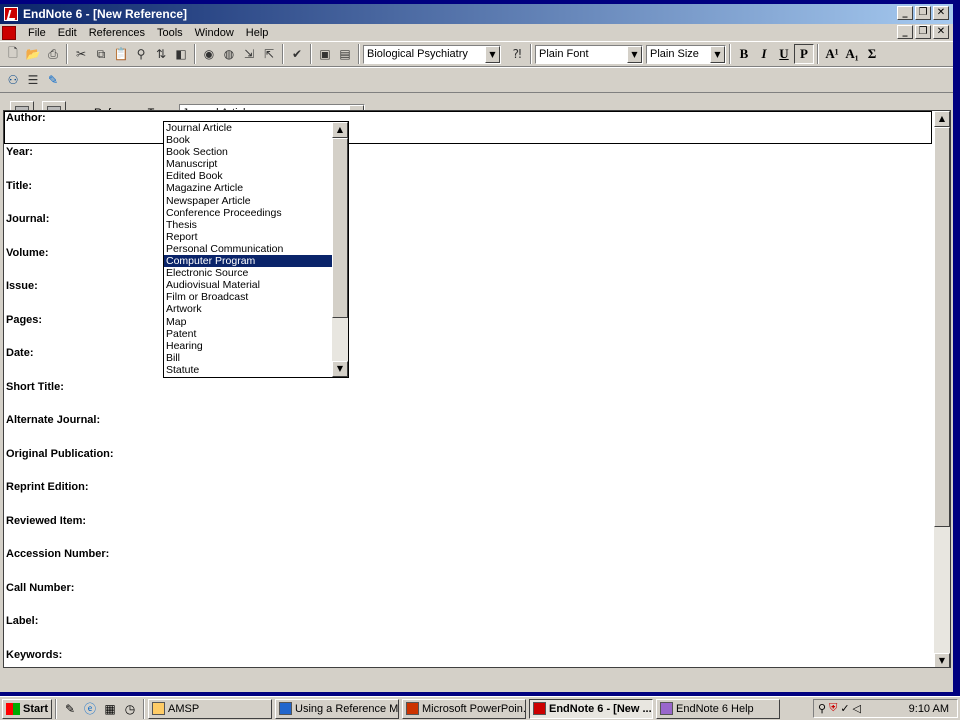 Image resolution: width=960 pixels, height=720 pixels. I want to click on field-volume: Volume:, so click(27, 253).